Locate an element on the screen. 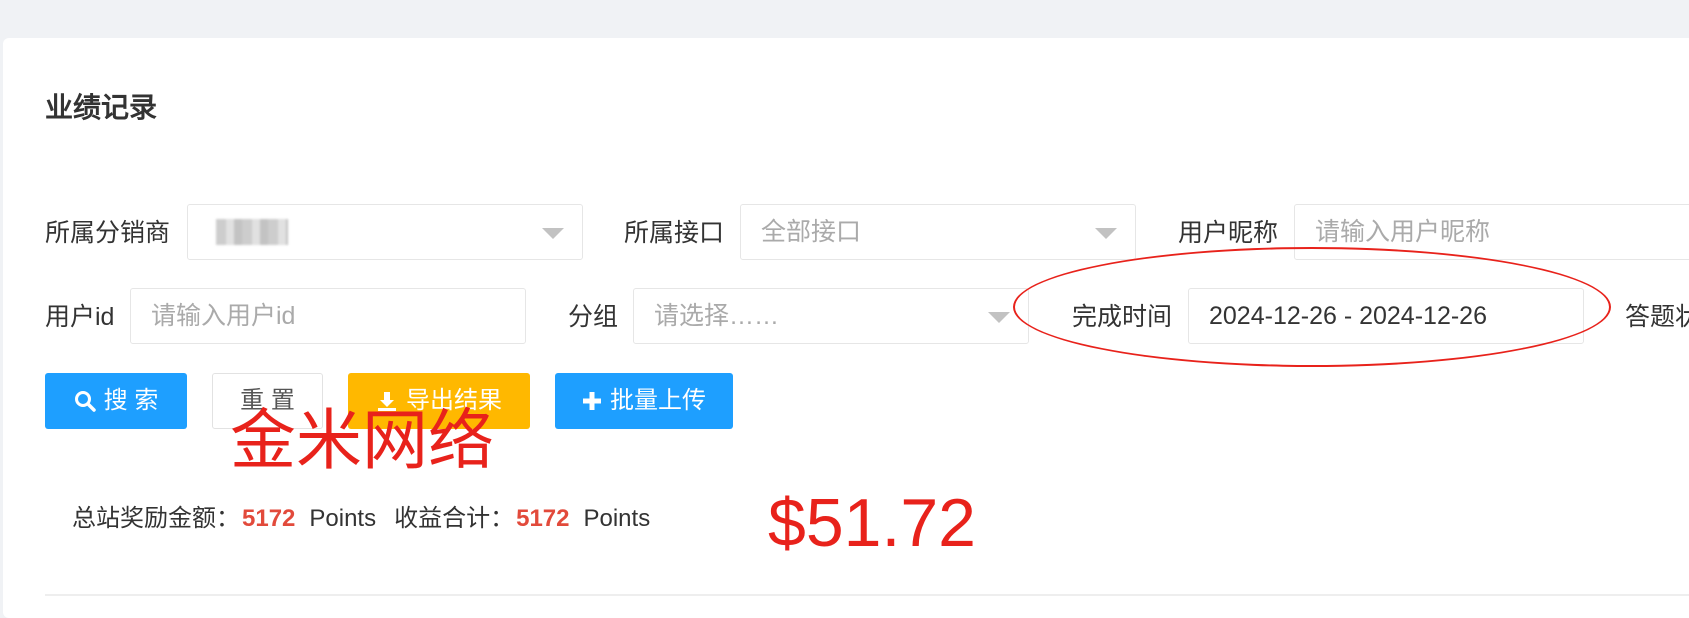 The width and height of the screenshot is (1689, 618). interface-label: 所属接口 is located at coordinates (674, 233).